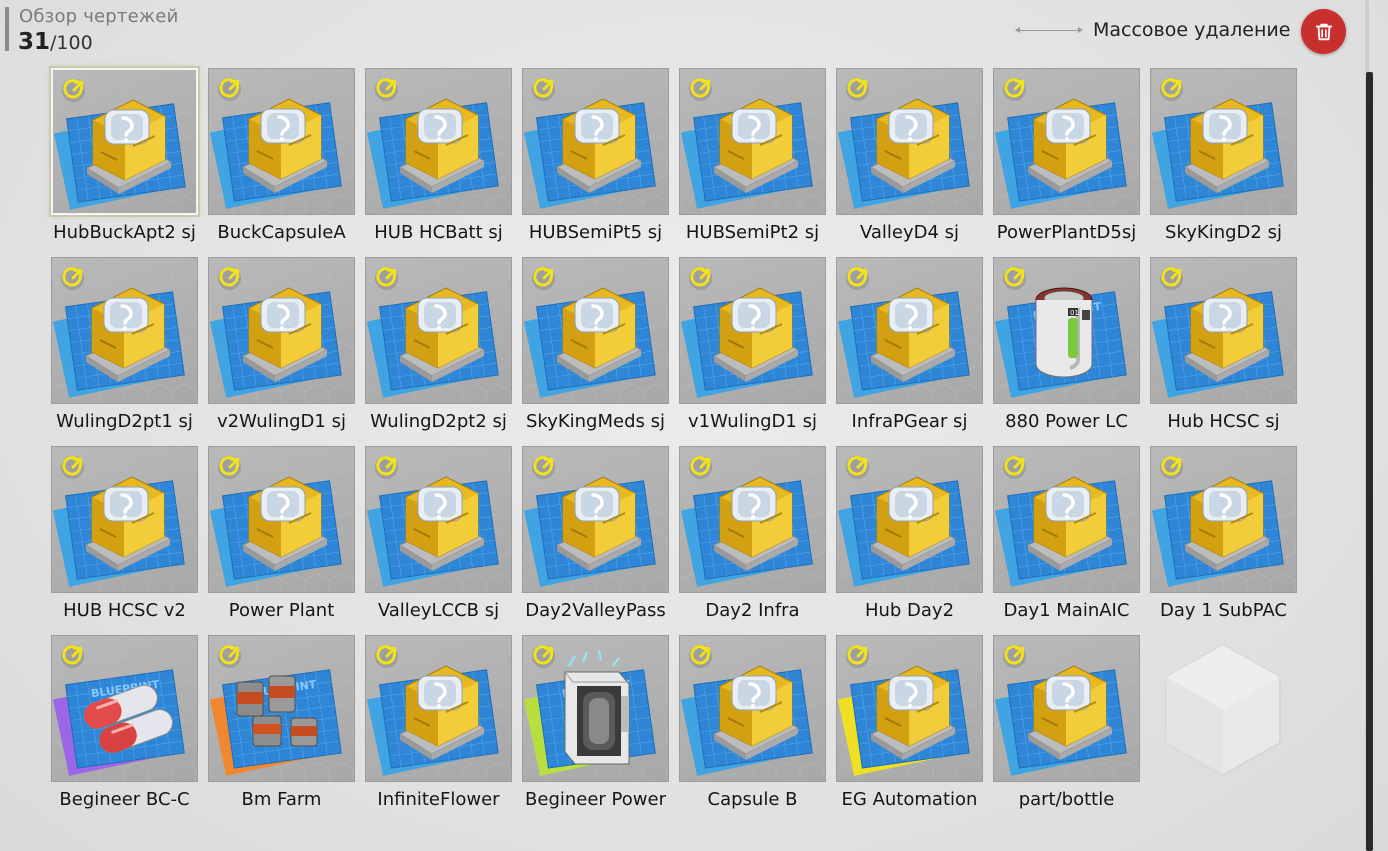  Describe the element at coordinates (124, 799) in the screenshot. I see `blueprint-label: Begineer BC-C` at that location.